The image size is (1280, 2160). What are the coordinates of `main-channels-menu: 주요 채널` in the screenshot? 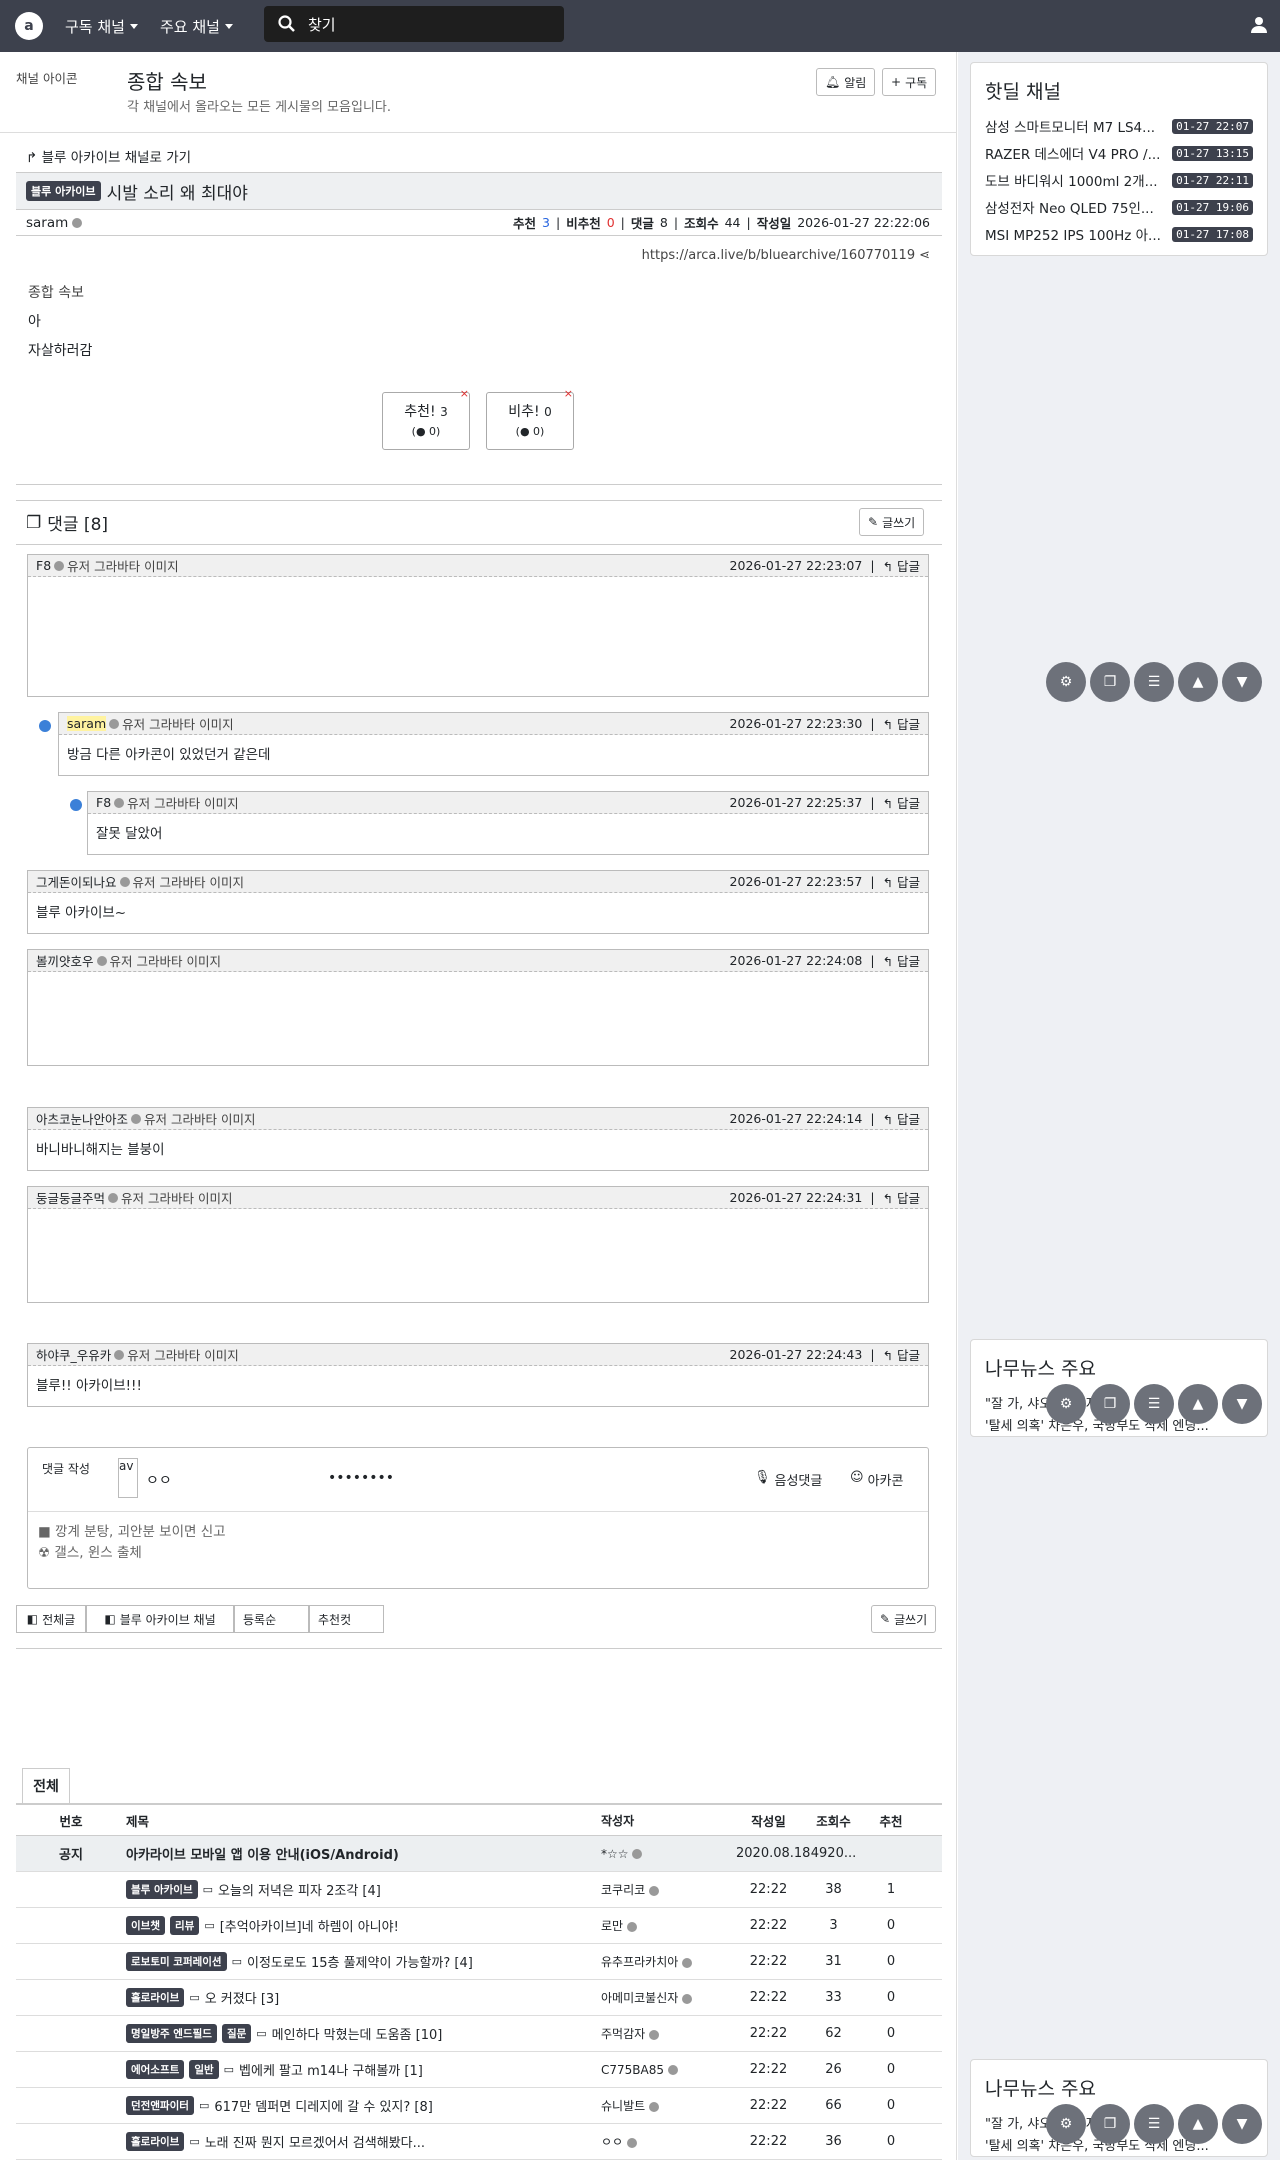 It's located at (196, 26).